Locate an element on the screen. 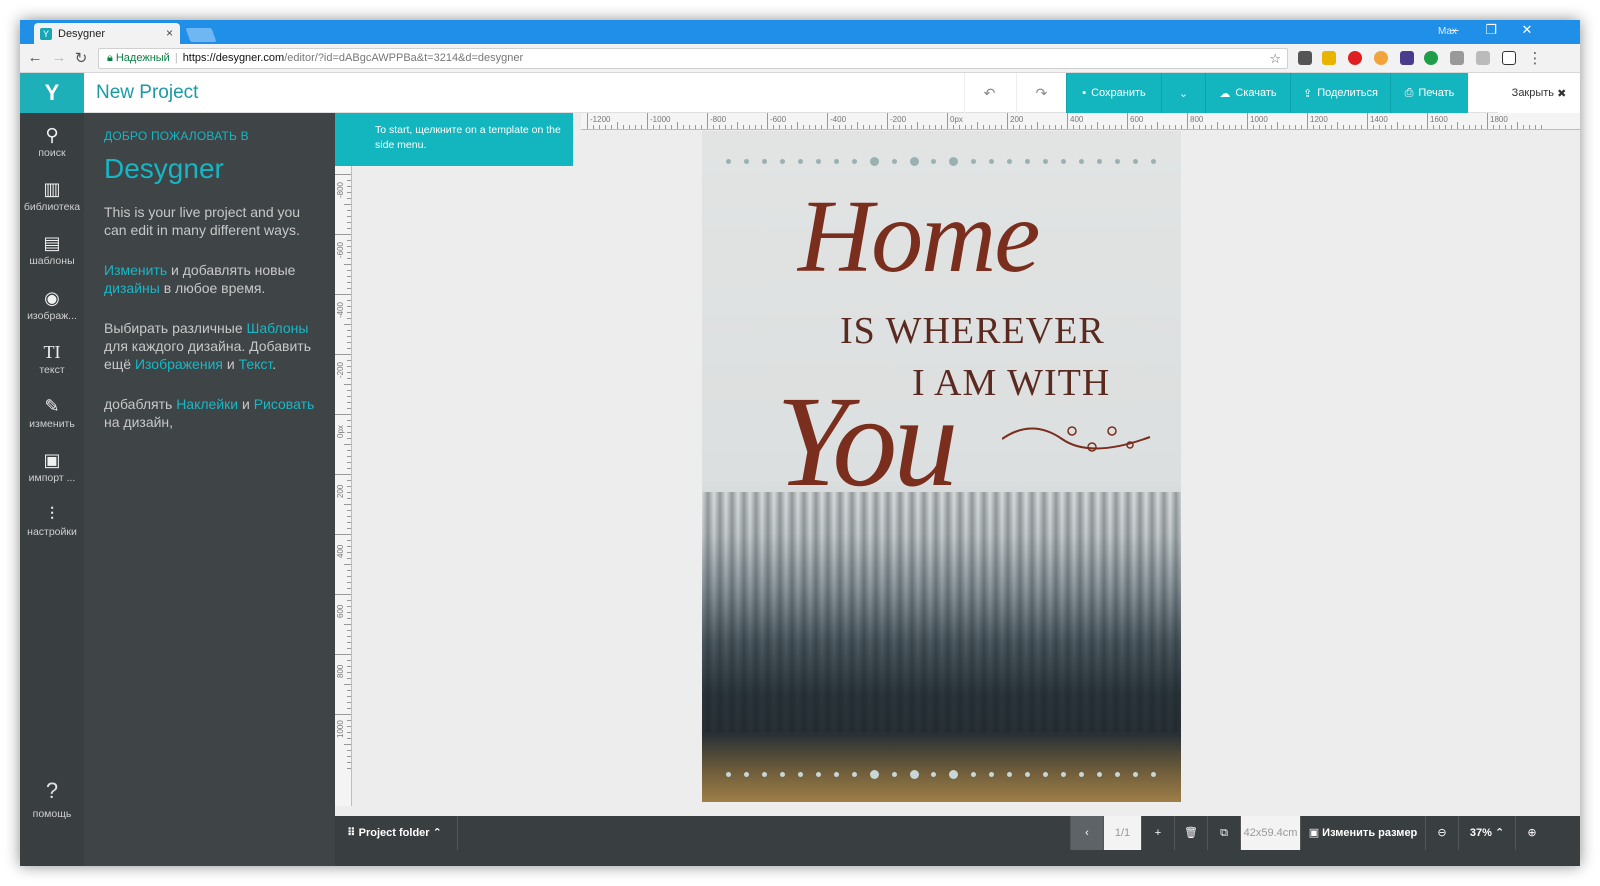 The height and width of the screenshot is (886, 1600). print-button: ⎙ Печать is located at coordinates (1429, 93).